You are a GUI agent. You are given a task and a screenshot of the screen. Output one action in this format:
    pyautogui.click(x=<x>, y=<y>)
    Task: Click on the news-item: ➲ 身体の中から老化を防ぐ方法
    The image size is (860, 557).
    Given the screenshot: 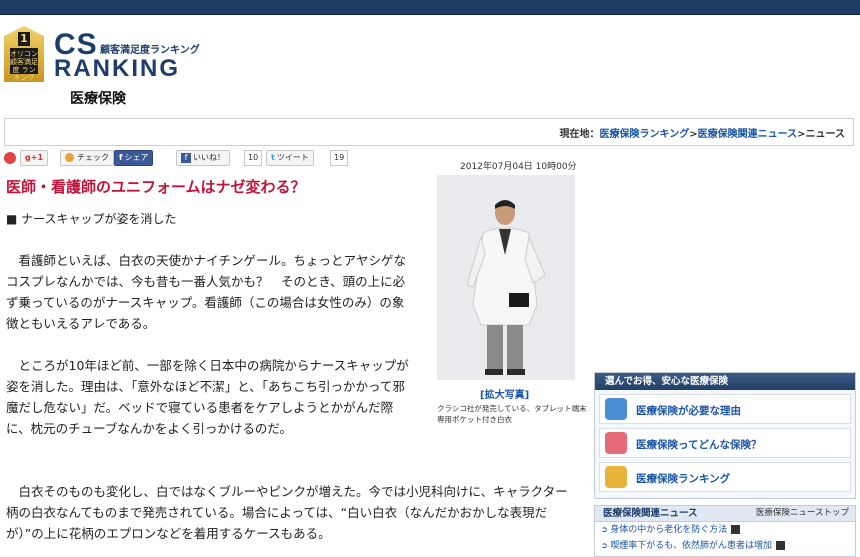 What is the action you would take?
    pyautogui.click(x=725, y=530)
    